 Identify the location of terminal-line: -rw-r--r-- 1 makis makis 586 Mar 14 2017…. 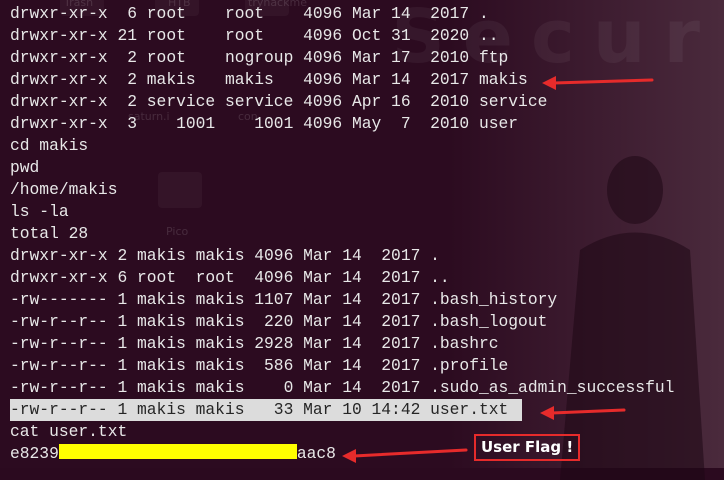
(259, 365).